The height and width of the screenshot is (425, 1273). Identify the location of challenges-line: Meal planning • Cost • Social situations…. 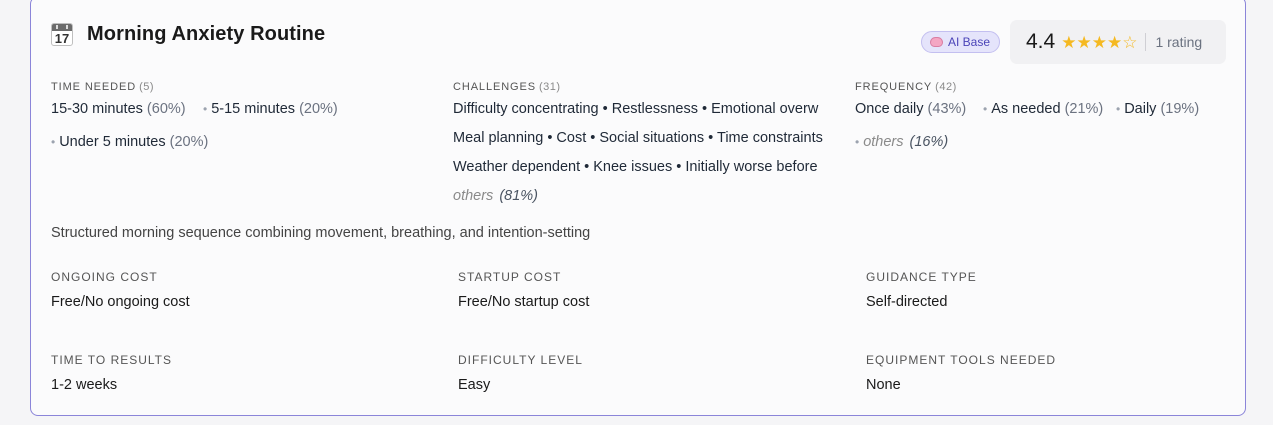
(638, 138).